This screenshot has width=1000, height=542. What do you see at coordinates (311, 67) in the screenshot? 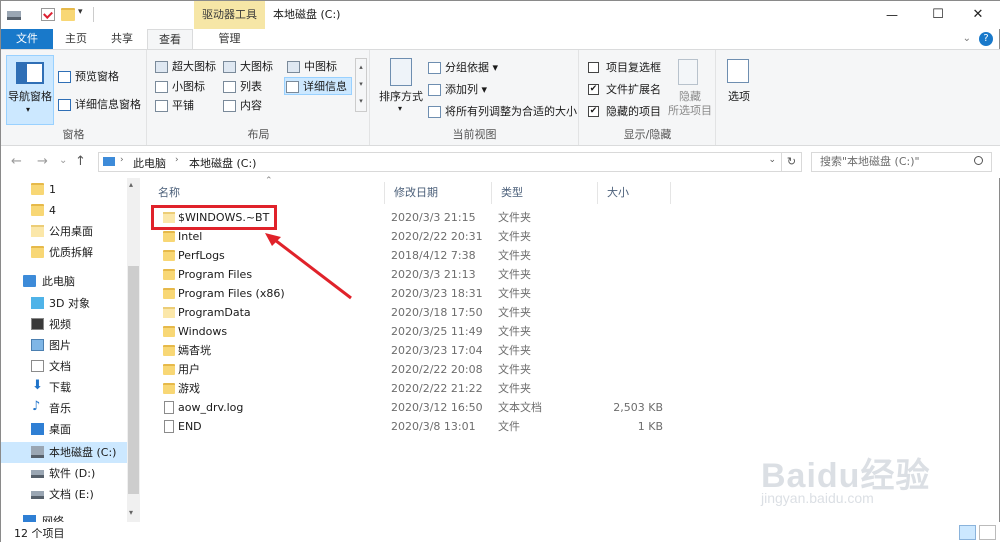
I see `medium-icons-option: 中图标` at bounding box center [311, 67].